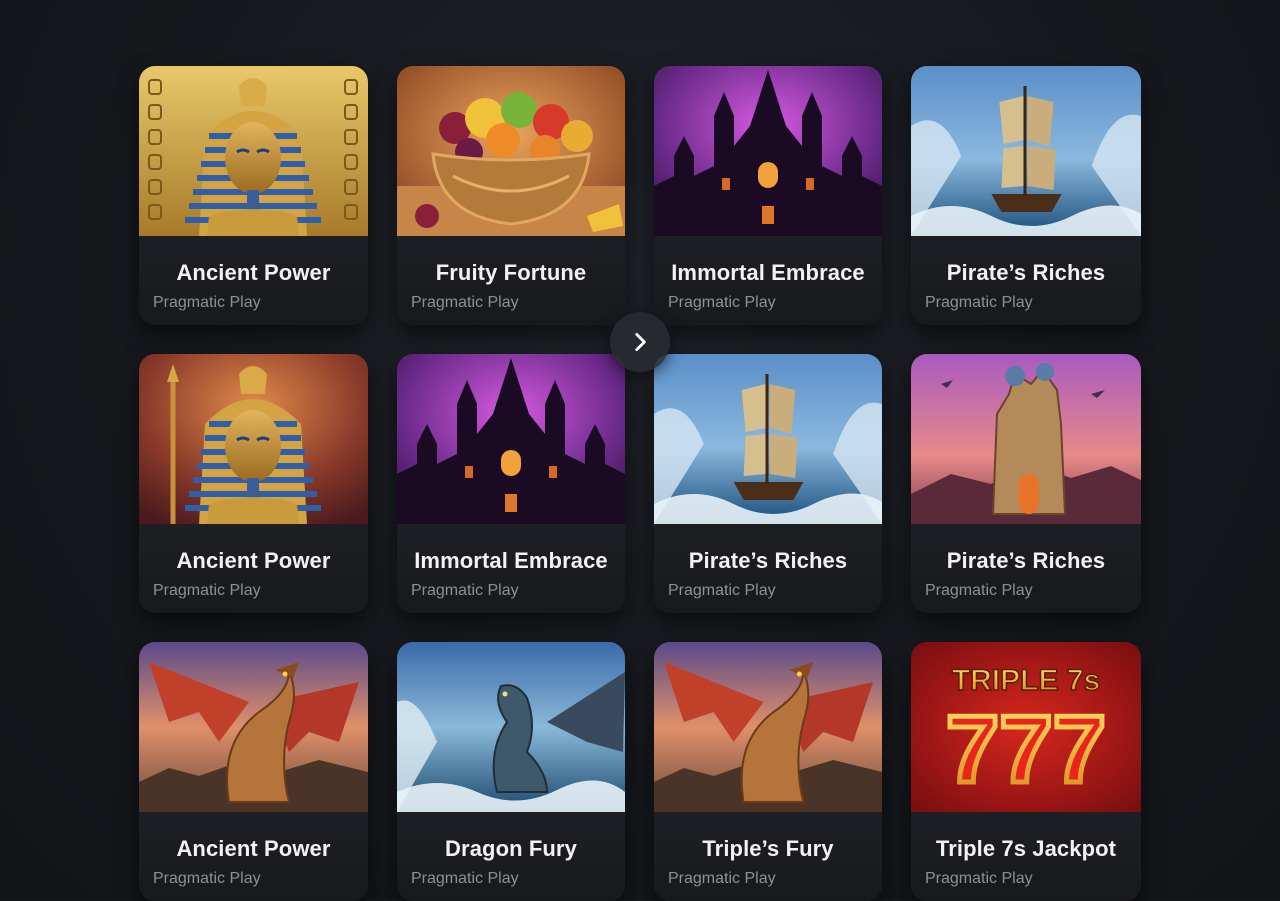 This screenshot has width=1280, height=901. I want to click on game-info: Triple’s Fury Pragmatic Play, so click(768, 856).